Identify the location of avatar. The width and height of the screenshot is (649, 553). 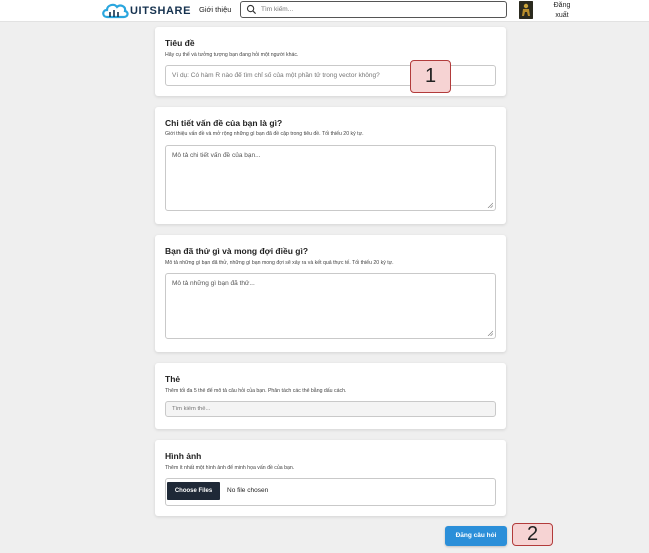
(526, 10).